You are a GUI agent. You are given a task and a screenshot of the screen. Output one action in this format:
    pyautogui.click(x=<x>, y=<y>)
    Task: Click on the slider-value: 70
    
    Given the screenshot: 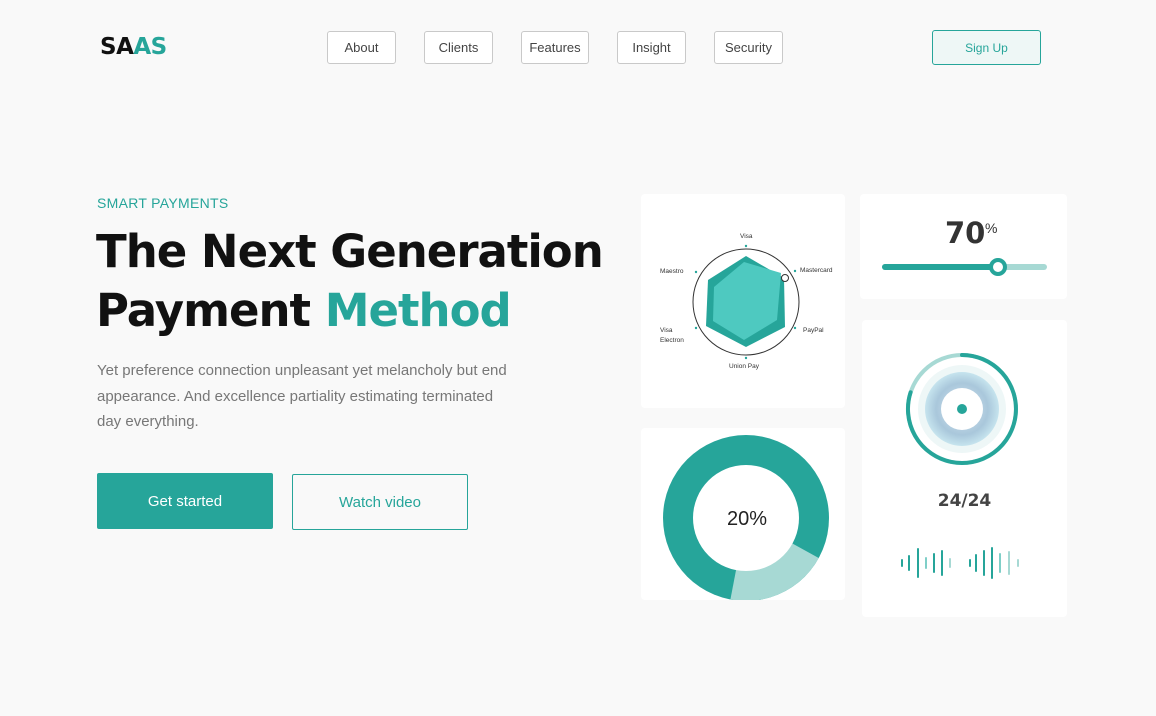 What is the action you would take?
    pyautogui.click(x=965, y=233)
    